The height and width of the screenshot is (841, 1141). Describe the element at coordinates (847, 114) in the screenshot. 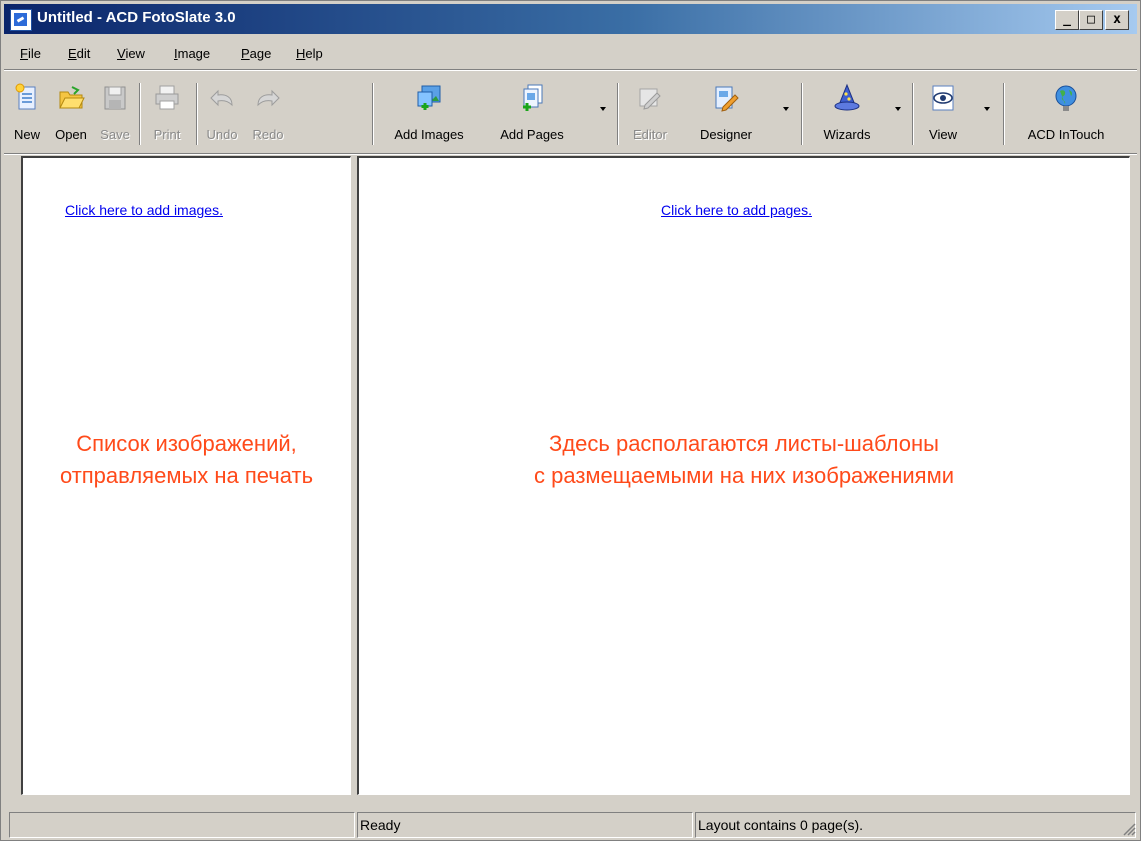

I see `wizards-button: Wizards` at that location.